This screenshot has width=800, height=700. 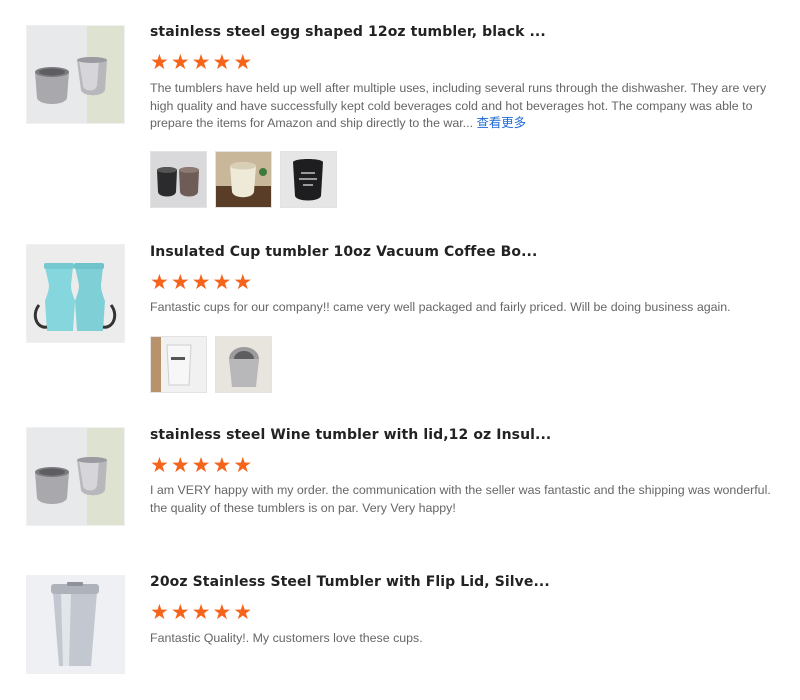 I want to click on white-cup-photo-icon, so click(x=178, y=364).